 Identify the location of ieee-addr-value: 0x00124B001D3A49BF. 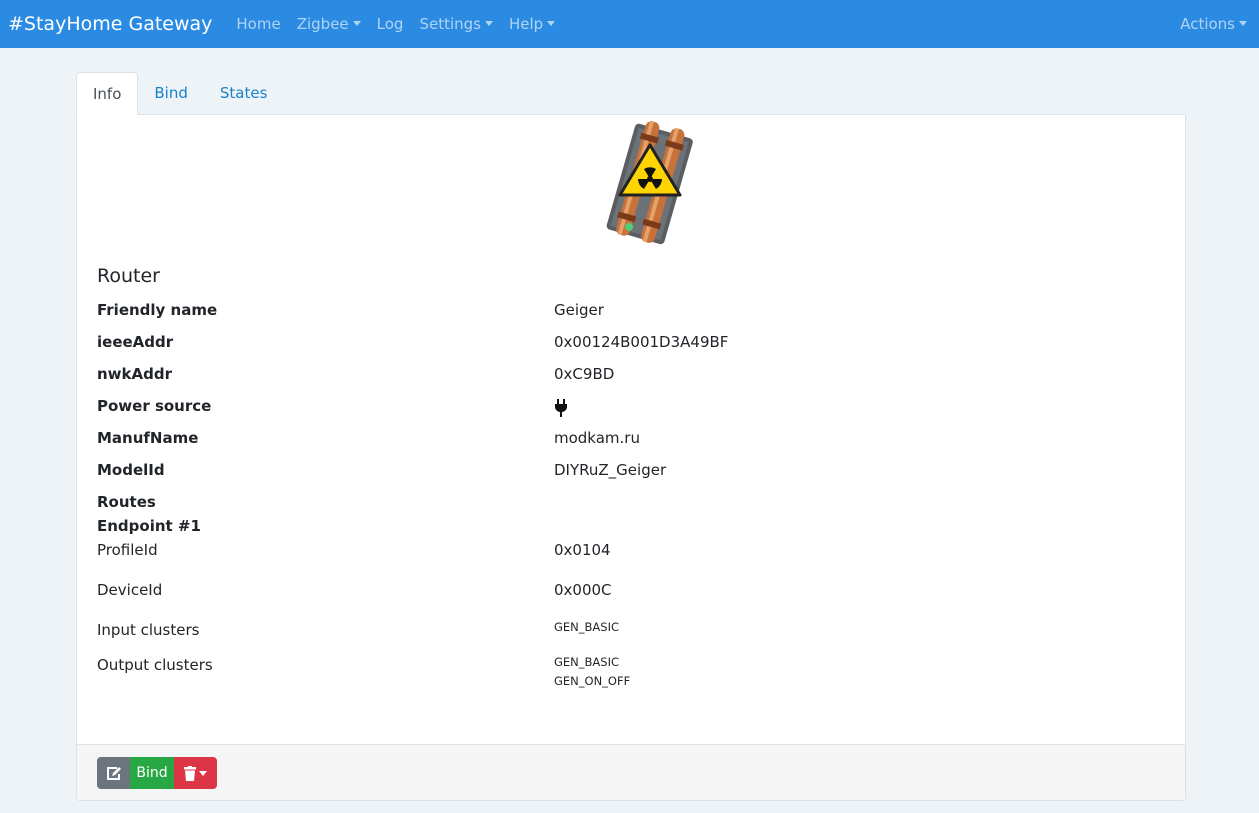
(641, 342).